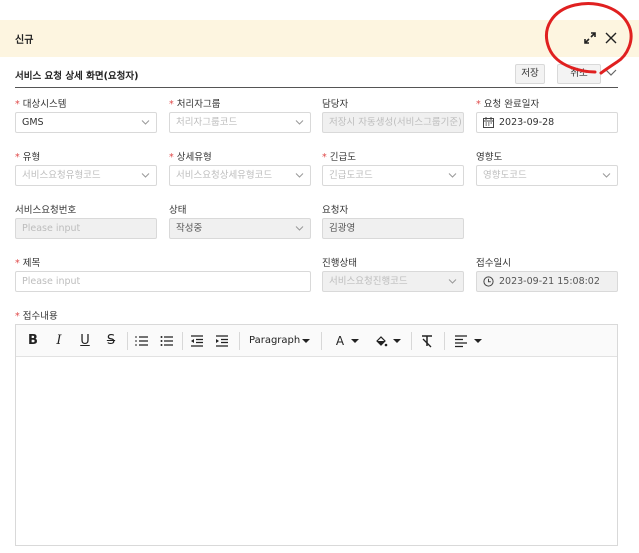  Describe the element at coordinates (142, 341) in the screenshot. I see `numbered-list-icon` at that location.